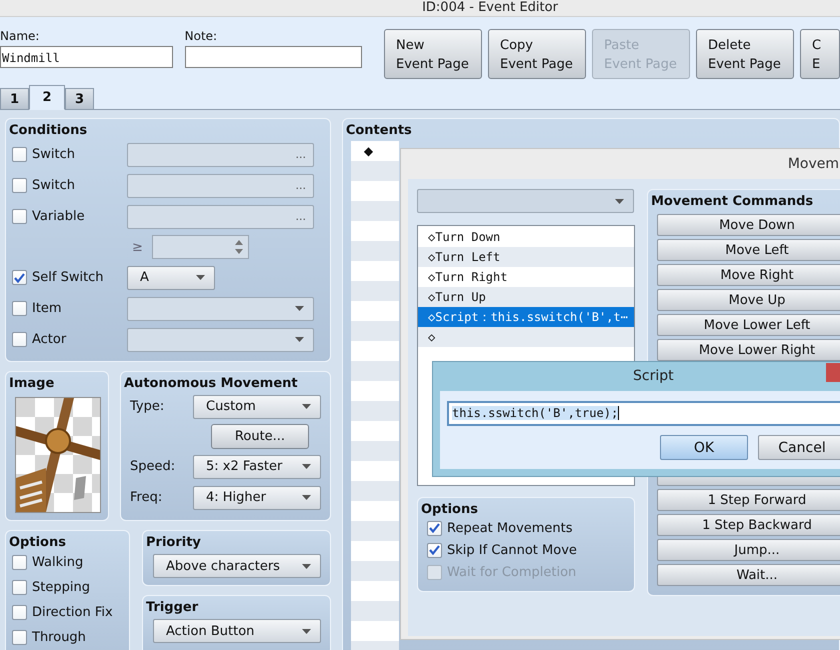 Image resolution: width=840 pixels, height=650 pixels. Describe the element at coordinates (211, 383) in the screenshot. I see `panel-title: Autonomous Movement` at that location.